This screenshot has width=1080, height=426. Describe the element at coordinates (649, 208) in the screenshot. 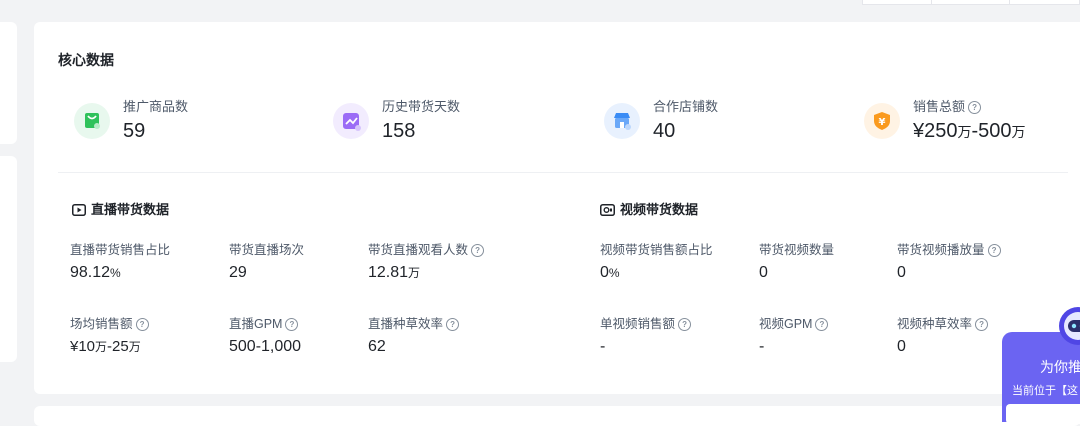

I see `video-section-title: 视频带货数据` at that location.